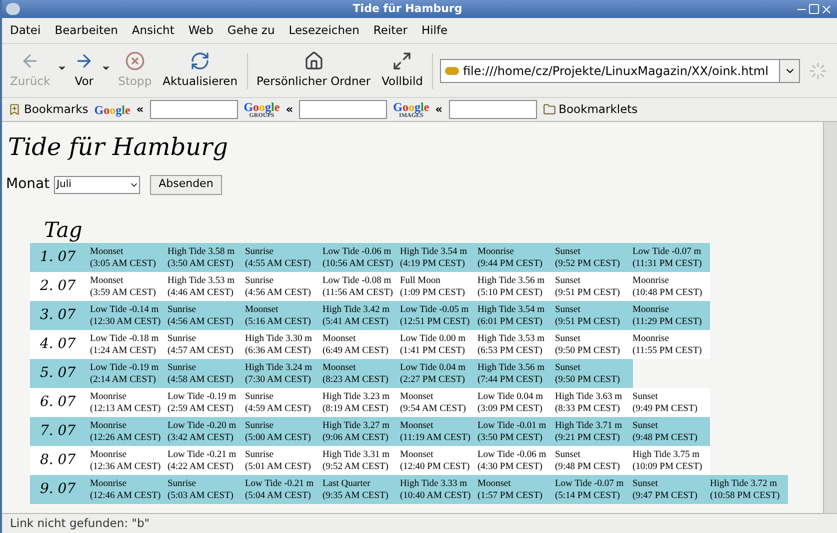  What do you see at coordinates (433, 408) in the screenshot?
I see `event-time: (9:54 AM CEST)` at bounding box center [433, 408].